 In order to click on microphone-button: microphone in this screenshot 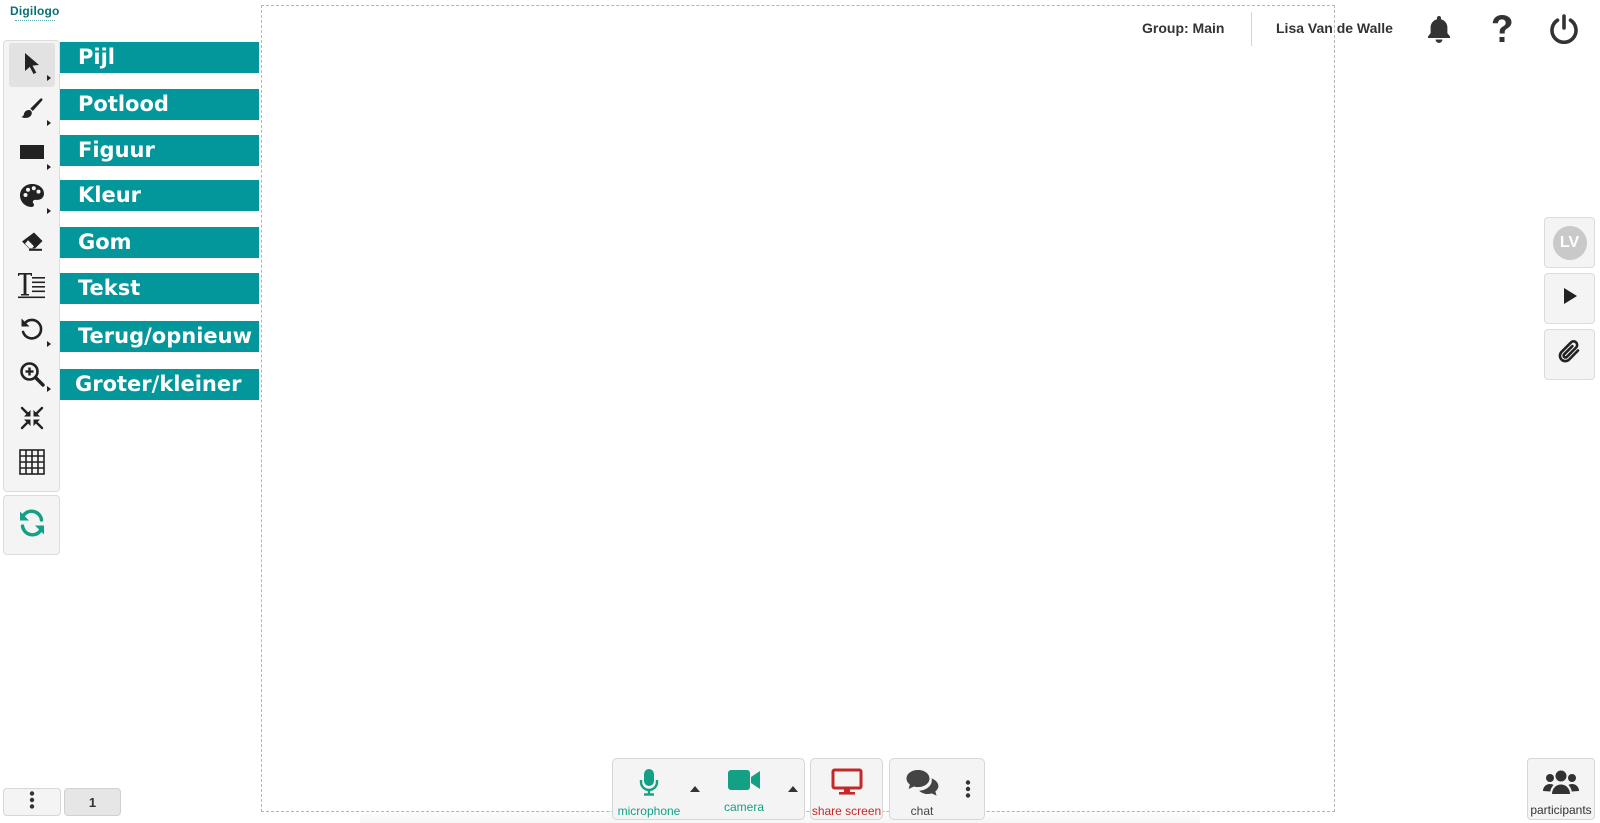, I will do `click(649, 789)`.